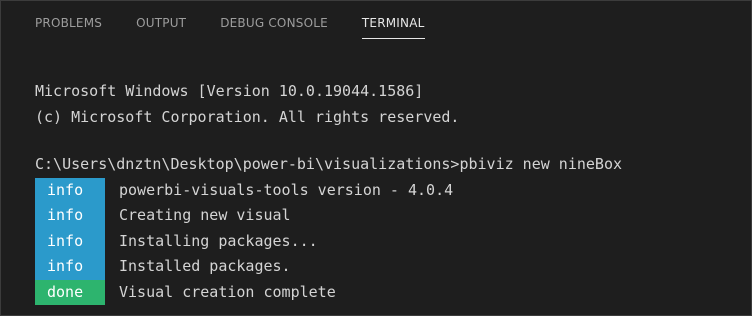 The image size is (752, 316). What do you see at coordinates (274, 23) in the screenshot?
I see `tab-debug-console: DEBUG CONSOLE` at bounding box center [274, 23].